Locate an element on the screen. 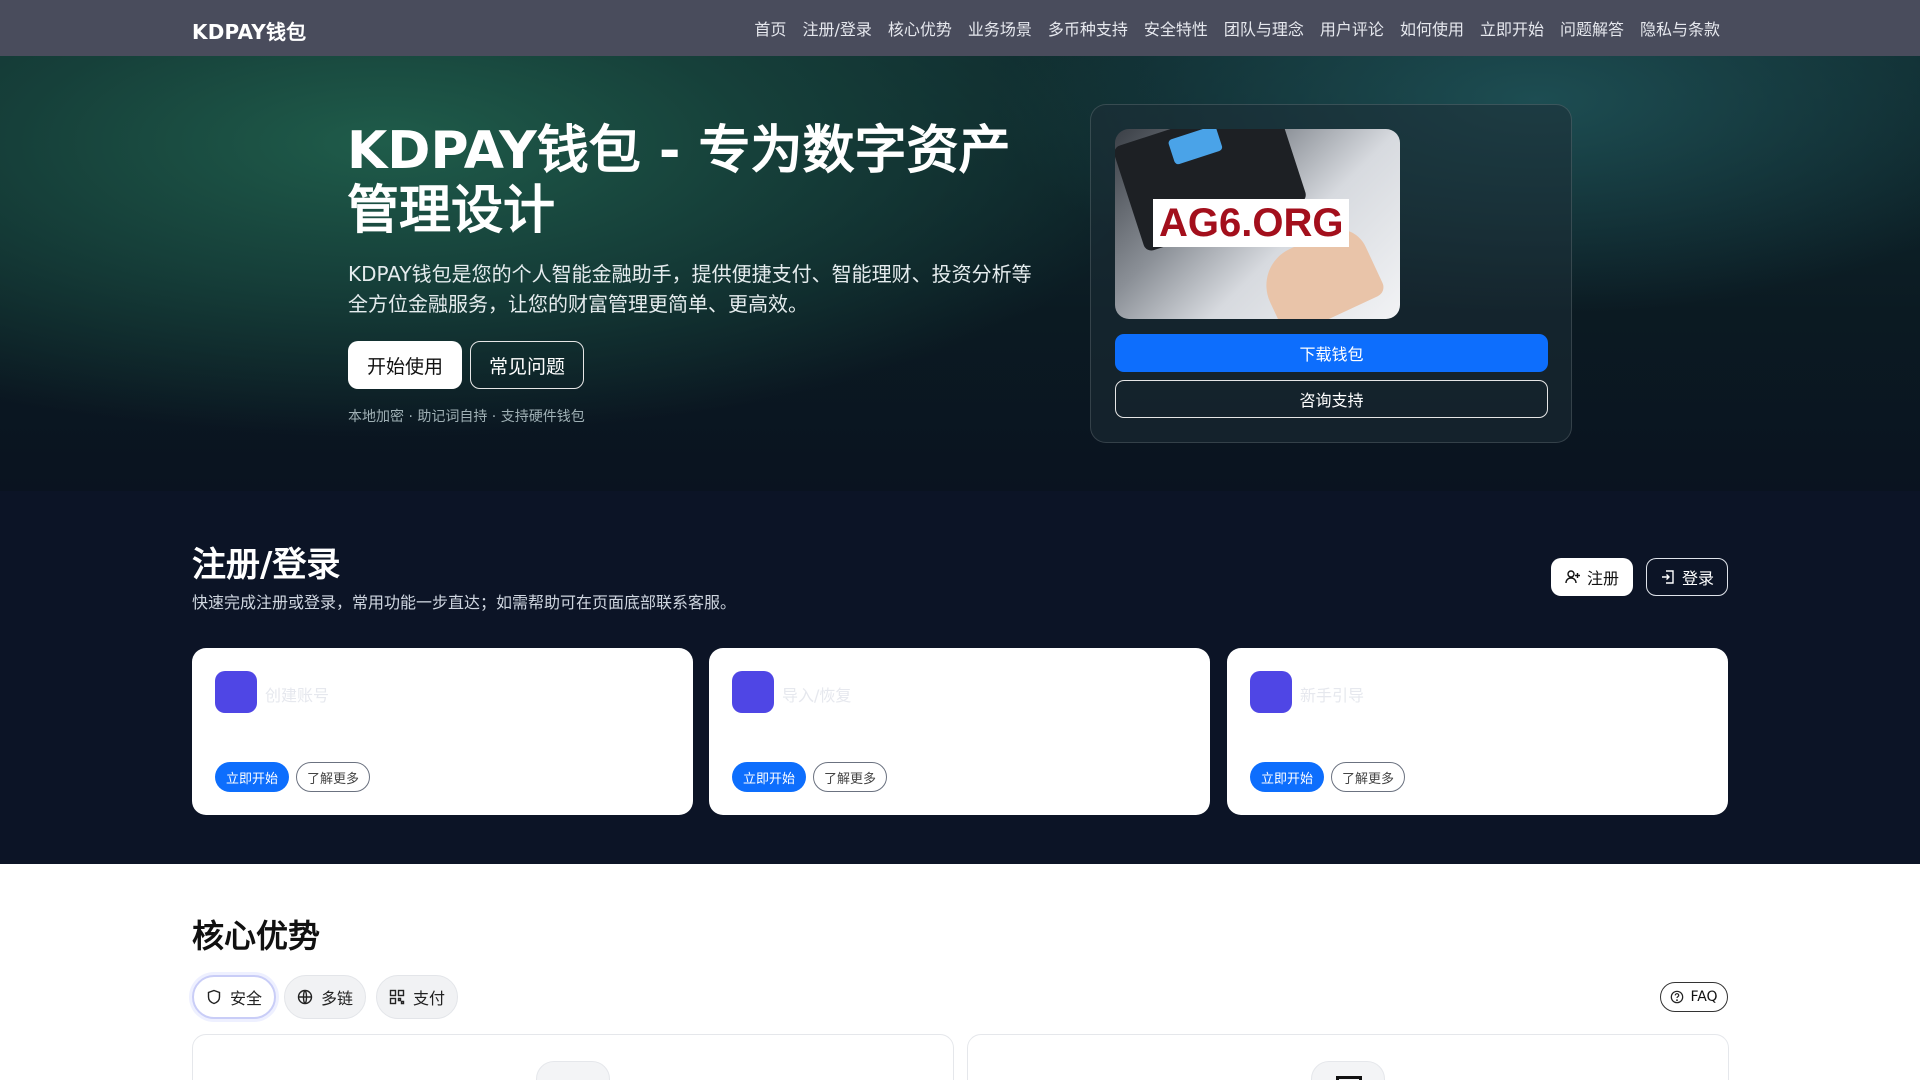 This screenshot has height=1080, width=1920. nav-link-advantages: 核心优势 is located at coordinates (920, 28).